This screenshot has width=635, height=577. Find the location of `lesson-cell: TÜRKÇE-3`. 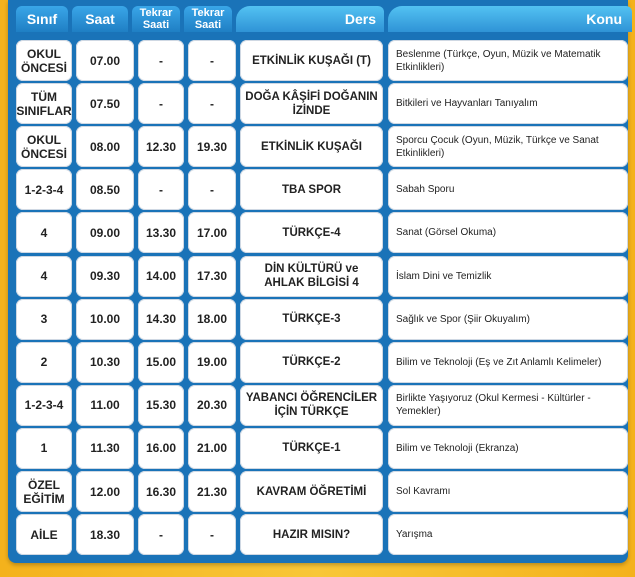

lesson-cell: TÜRKÇE-3 is located at coordinates (311, 319).